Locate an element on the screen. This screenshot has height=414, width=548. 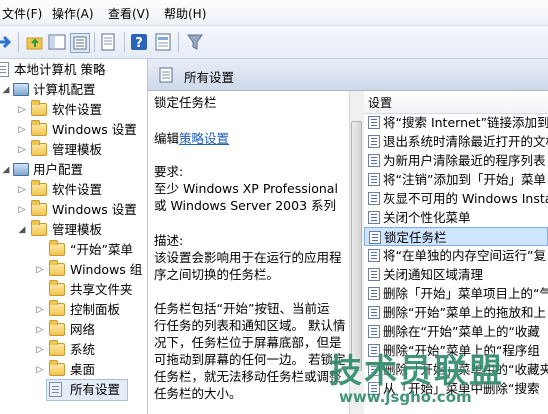
tree-node-all-settings: 所有设置 is located at coordinates (87, 390).